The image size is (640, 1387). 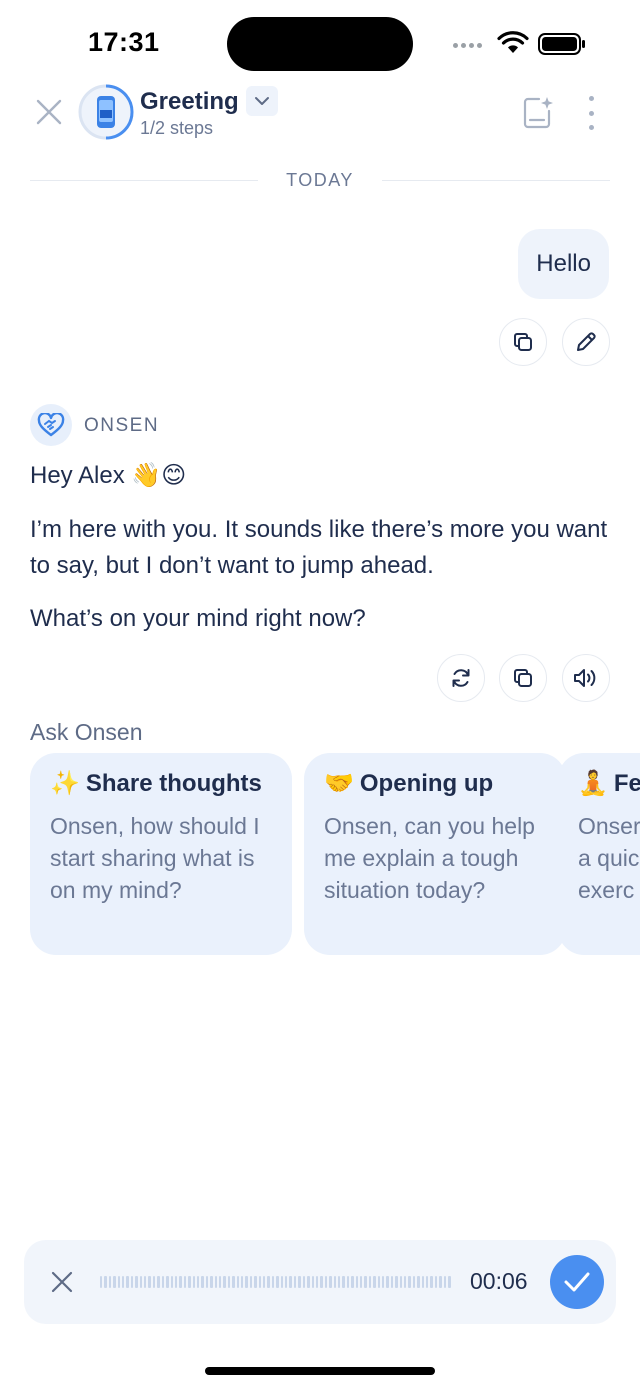 What do you see at coordinates (538, 112) in the screenshot?
I see `new-note-icon` at bounding box center [538, 112].